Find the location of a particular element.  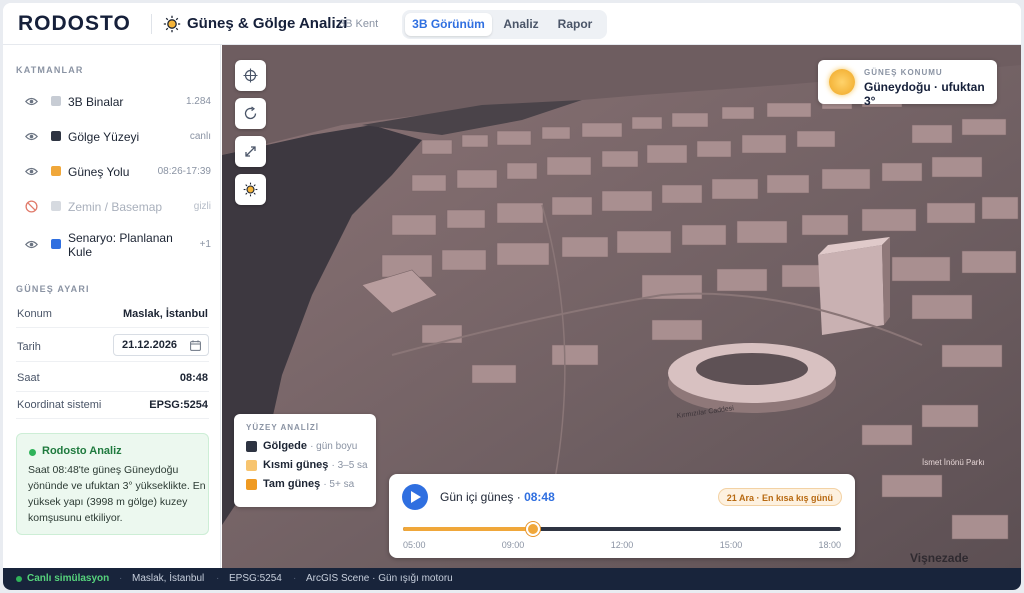

setting-label: Saat is located at coordinates (28, 378).